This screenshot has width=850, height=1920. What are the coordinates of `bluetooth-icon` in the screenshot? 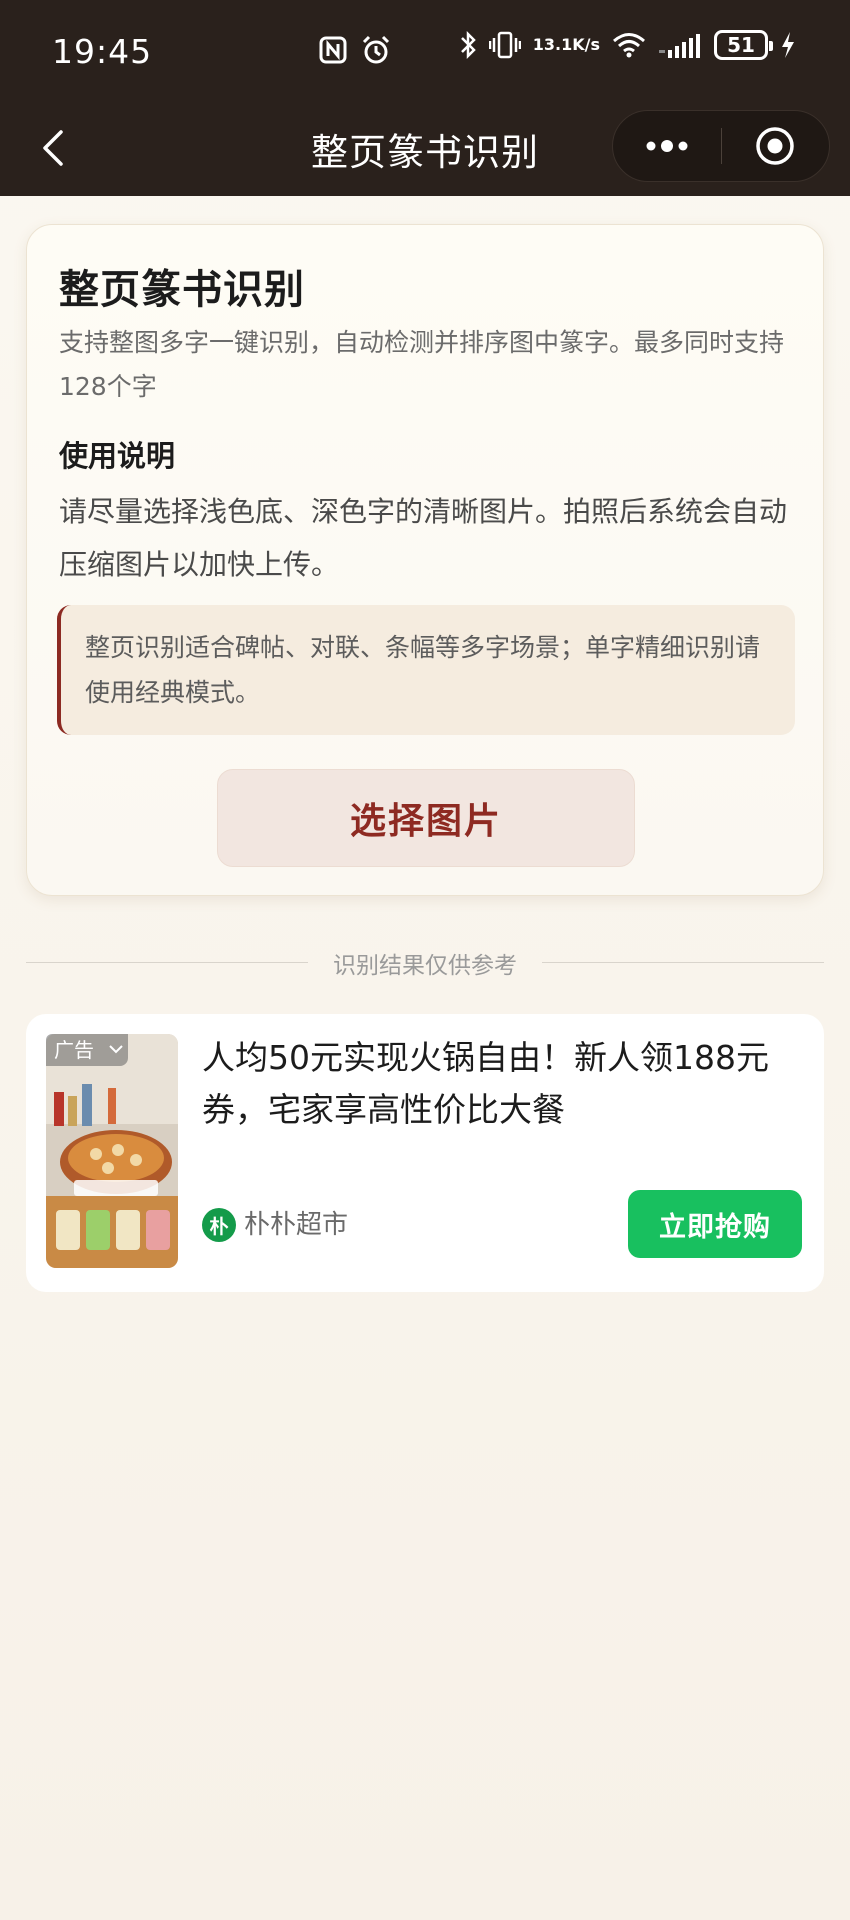 It's located at (468, 45).